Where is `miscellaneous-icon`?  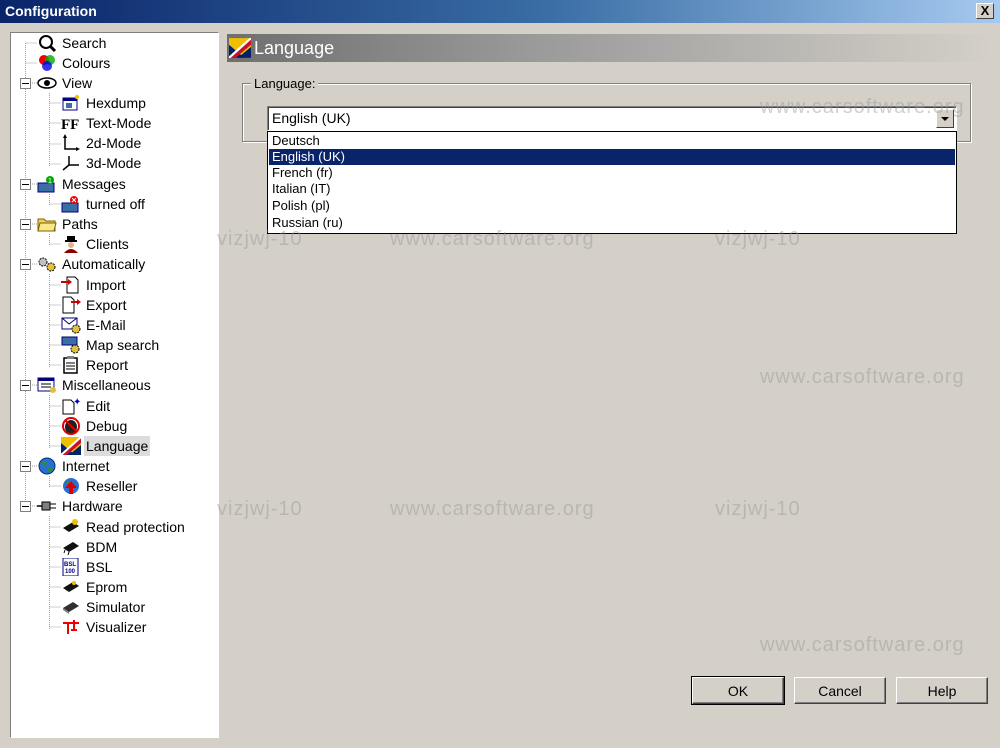 miscellaneous-icon is located at coordinates (46, 385).